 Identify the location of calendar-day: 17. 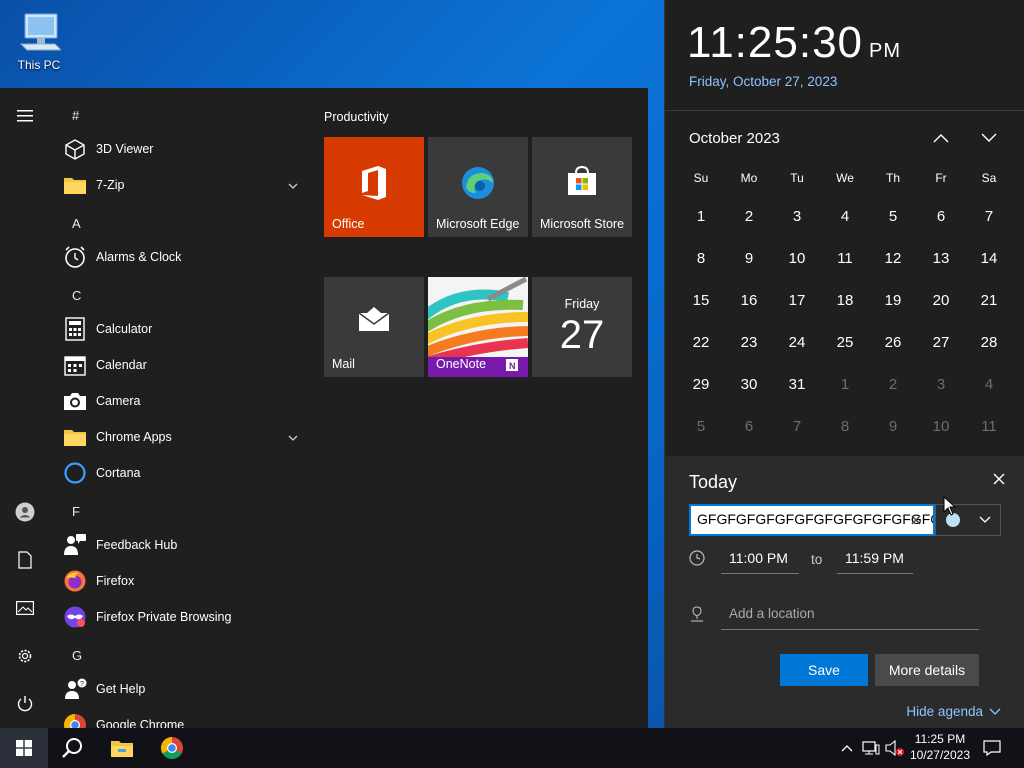
(797, 300).